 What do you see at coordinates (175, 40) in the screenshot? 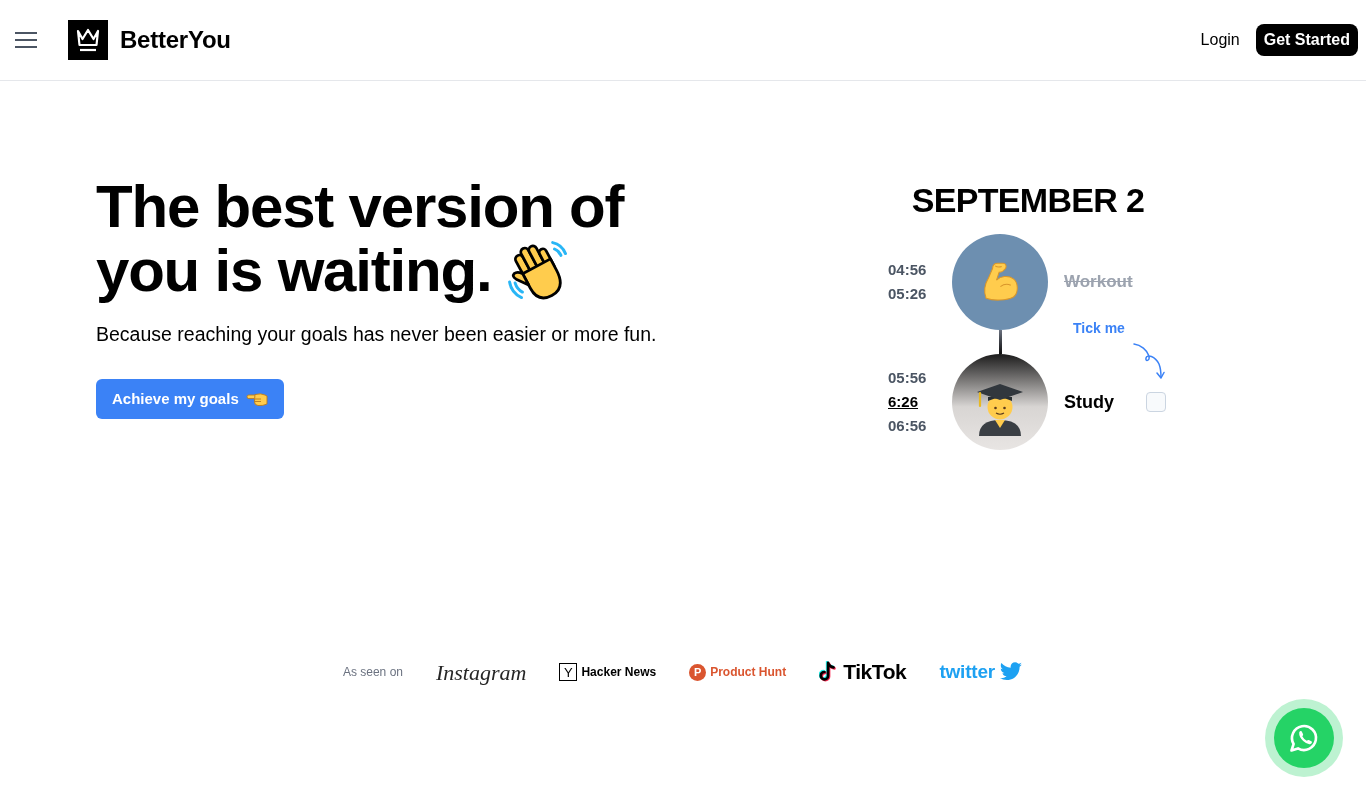
I see `brand-name: BetterYou` at bounding box center [175, 40].